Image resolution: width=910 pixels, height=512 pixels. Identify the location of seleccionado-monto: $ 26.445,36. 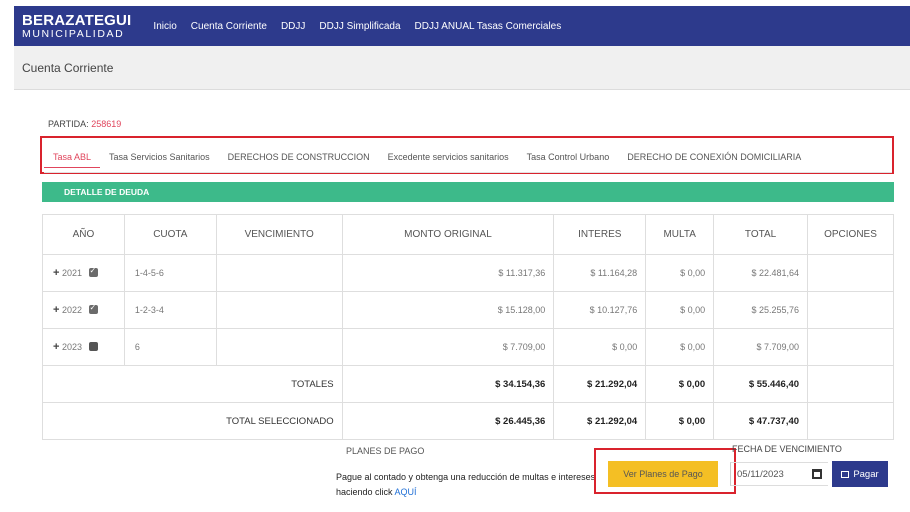
(448, 421).